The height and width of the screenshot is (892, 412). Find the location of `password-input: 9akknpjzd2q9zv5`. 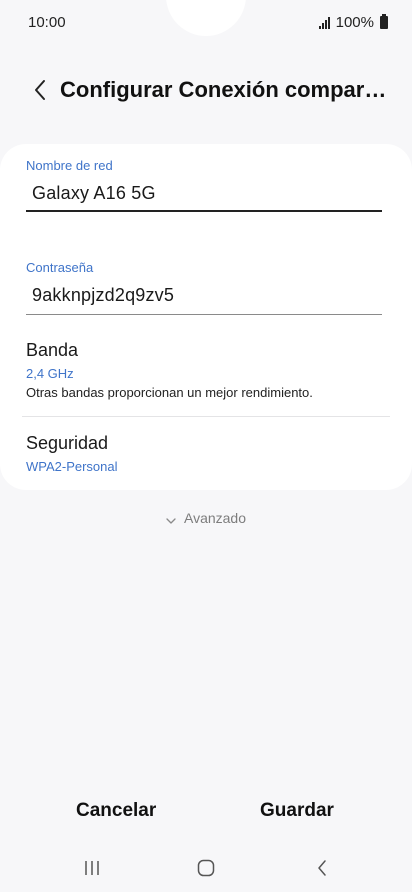

password-input: 9akknpjzd2q9zv5 is located at coordinates (204, 295).